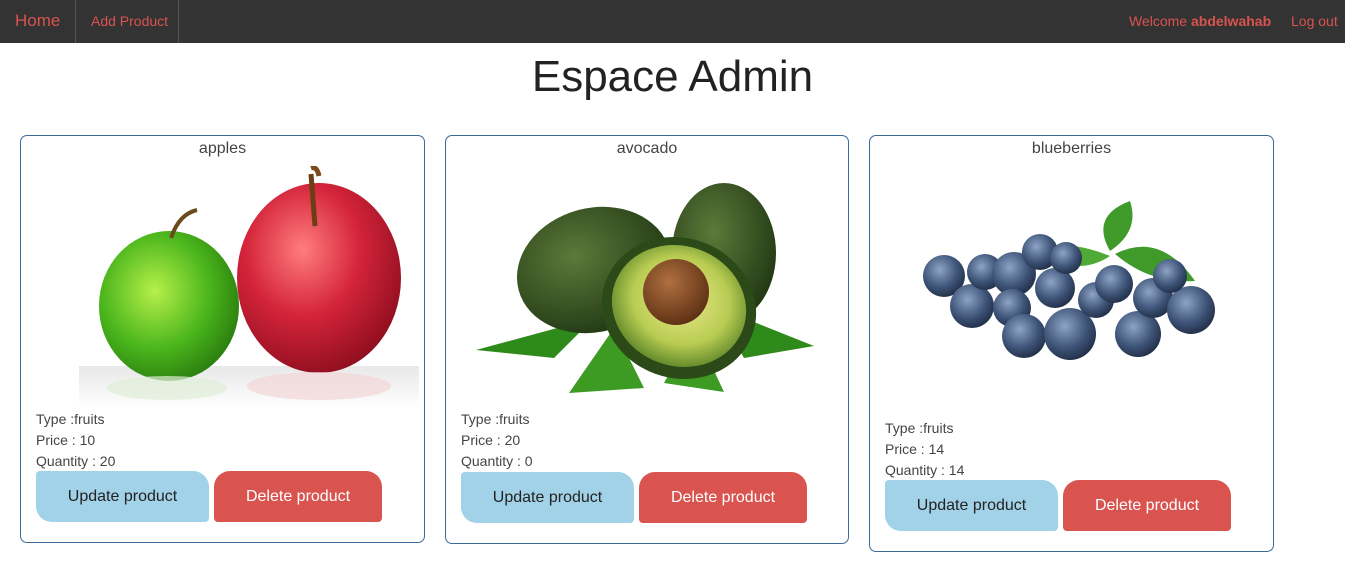 The height and width of the screenshot is (561, 1345). What do you see at coordinates (66, 440) in the screenshot?
I see `product-price: Price : 10` at bounding box center [66, 440].